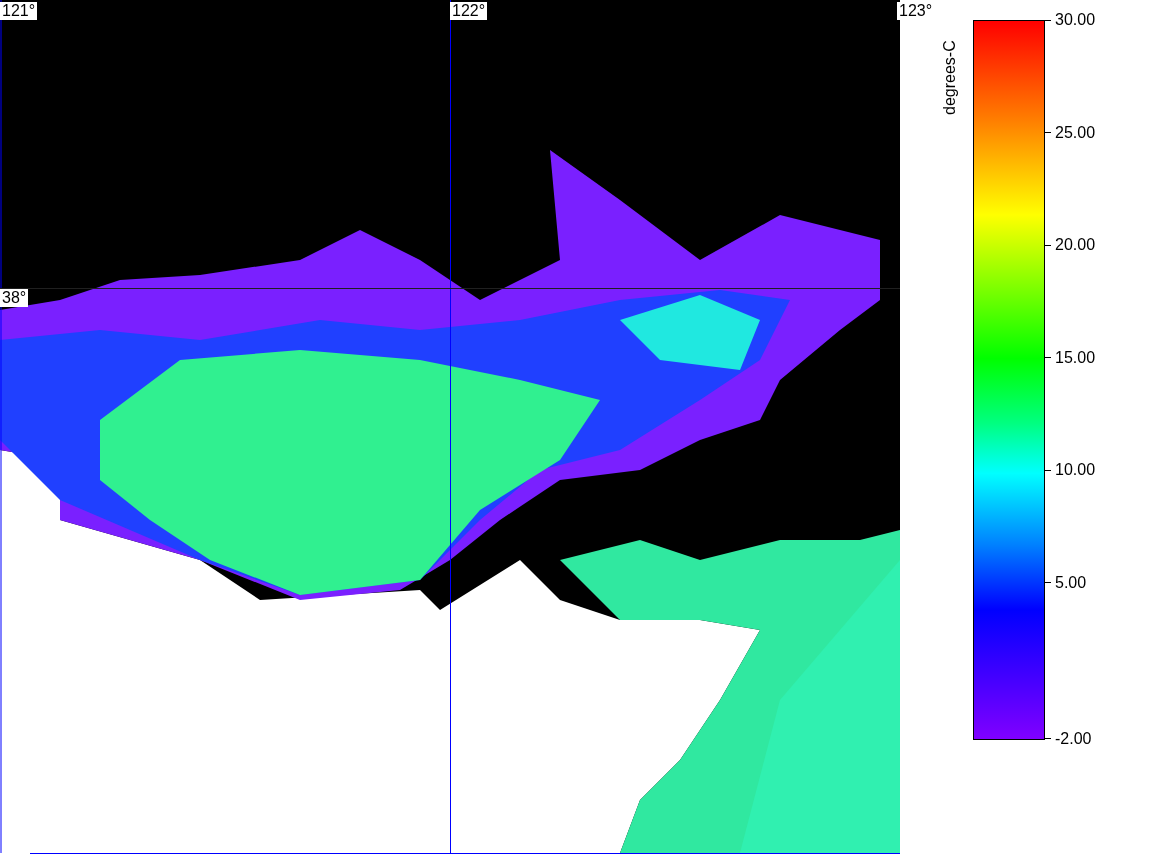 Image resolution: width=1166 pixels, height=855 pixels. I want to click on scale-tick-label: 10.00, so click(1075, 470).